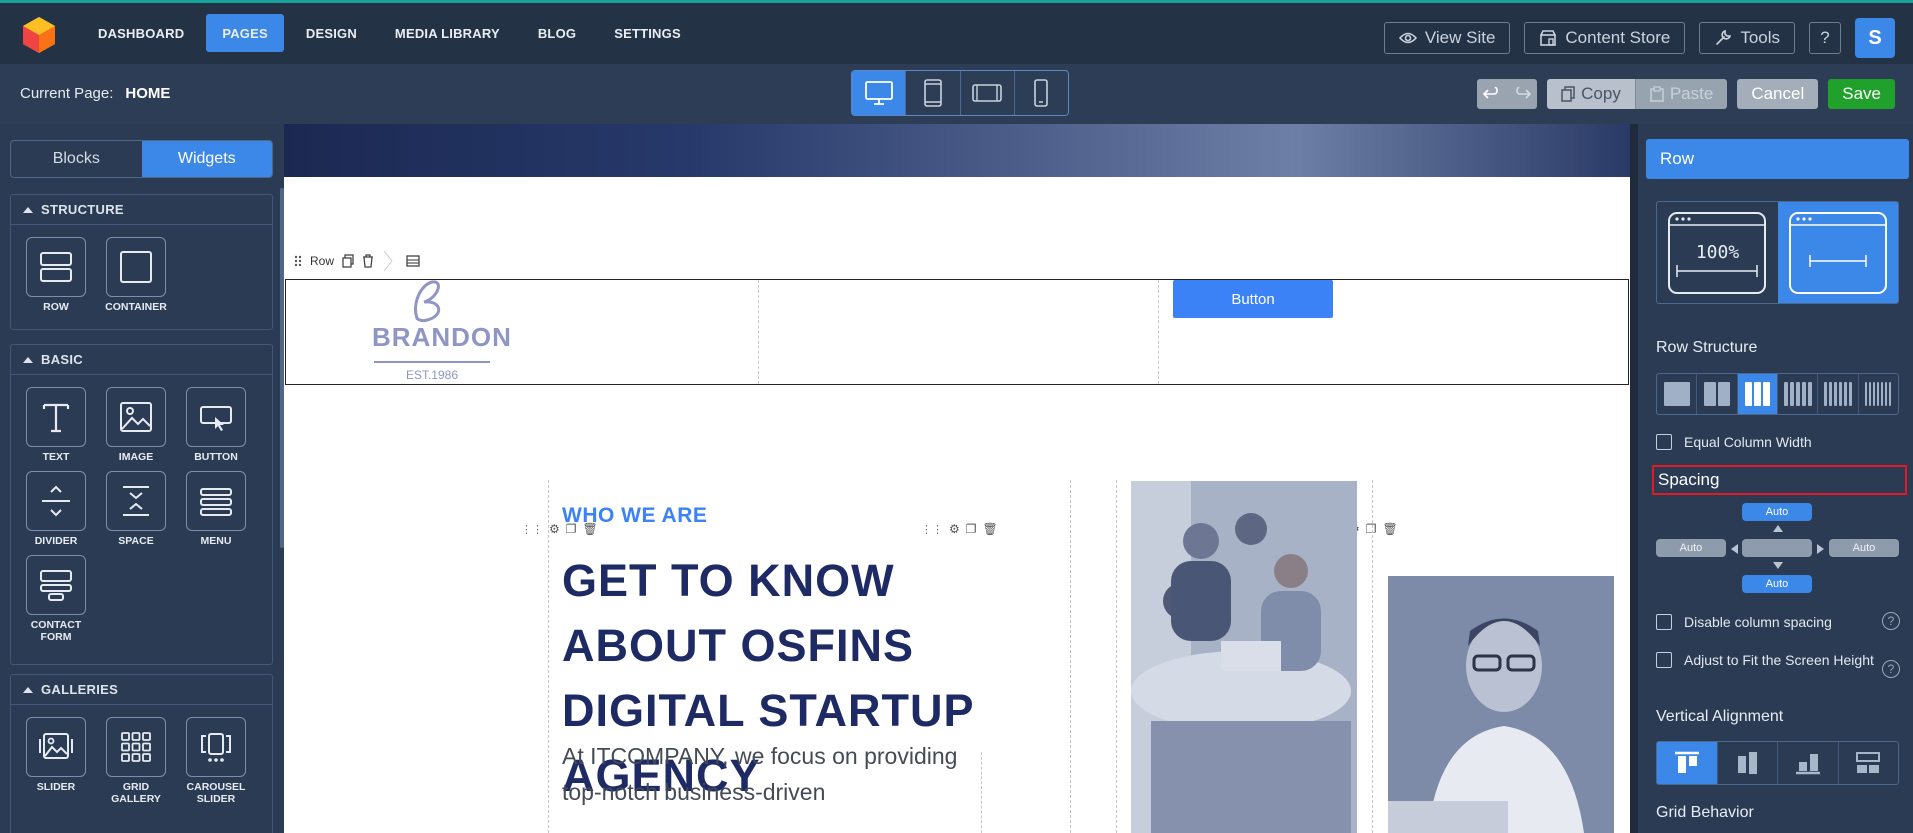 The width and height of the screenshot is (1913, 833). I want to click on widget-space: SPACE, so click(136, 509).